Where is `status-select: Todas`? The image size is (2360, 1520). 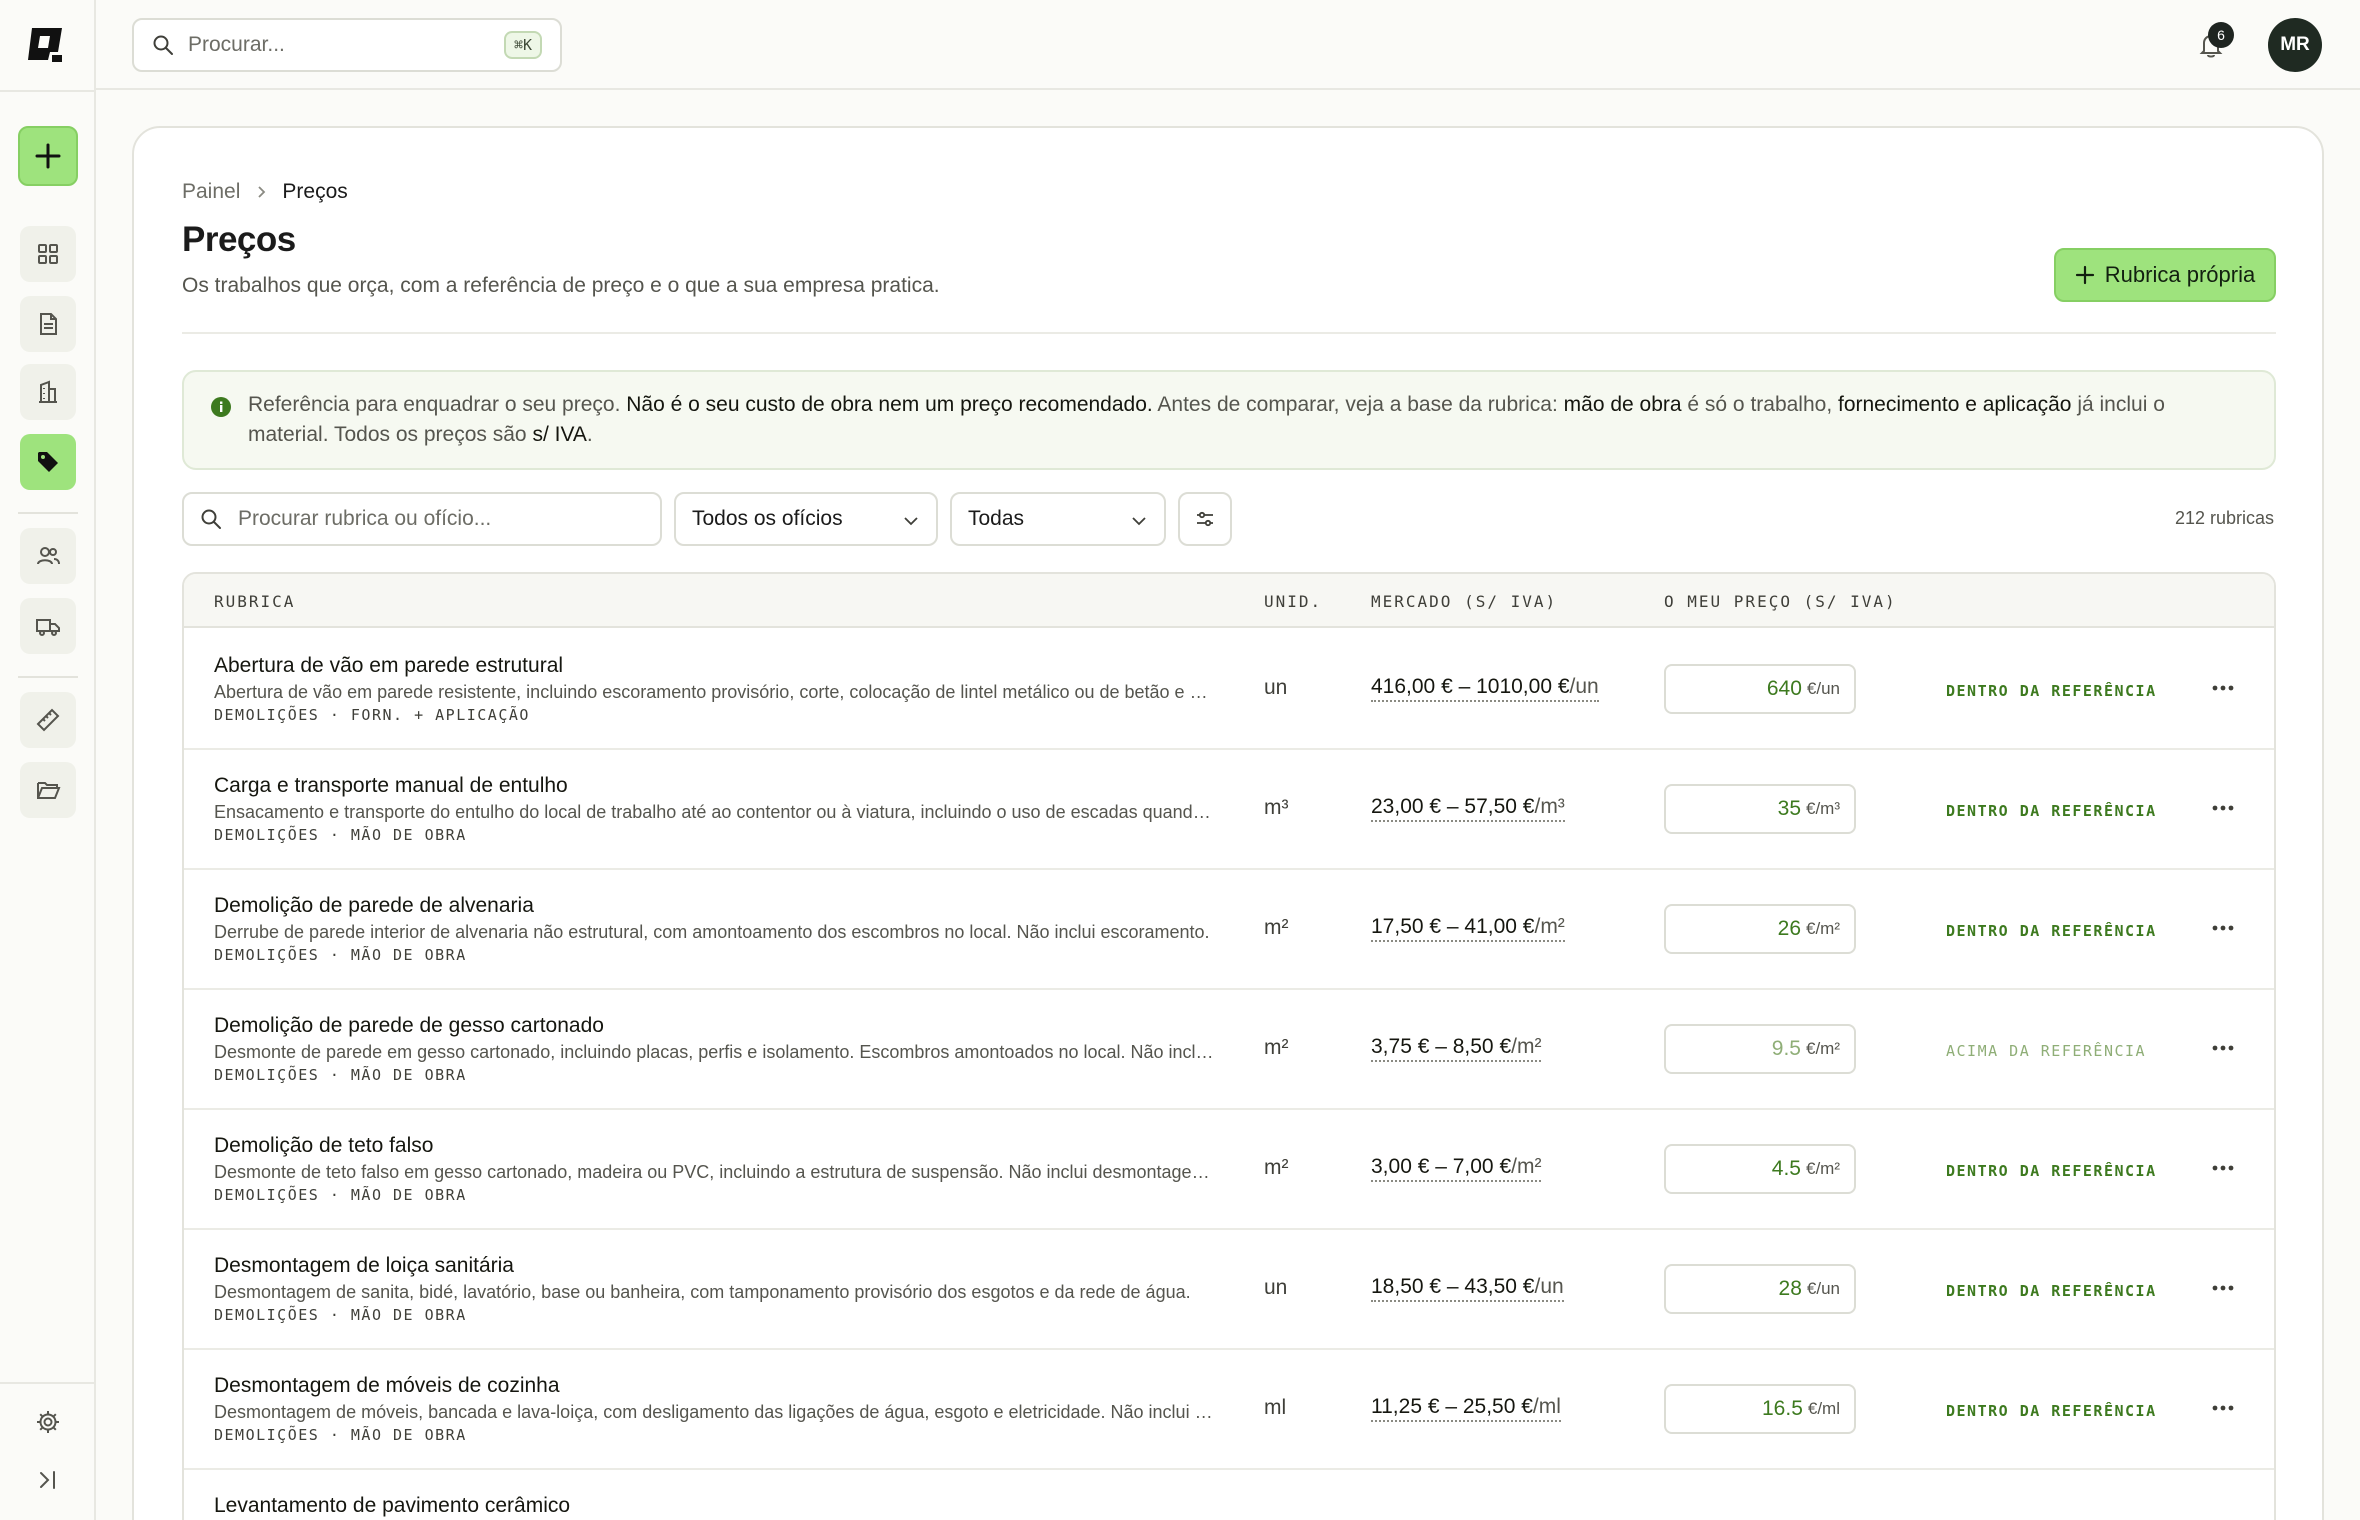
status-select: Todas is located at coordinates (1058, 519).